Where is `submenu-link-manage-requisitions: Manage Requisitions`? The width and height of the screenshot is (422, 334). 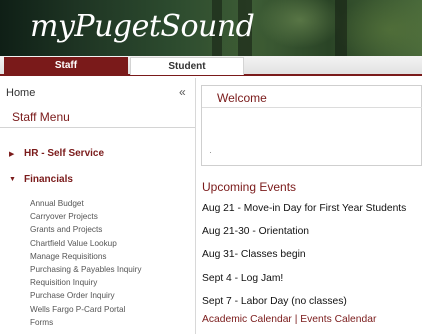 submenu-link-manage-requisitions: Manage Requisitions is located at coordinates (112, 256).